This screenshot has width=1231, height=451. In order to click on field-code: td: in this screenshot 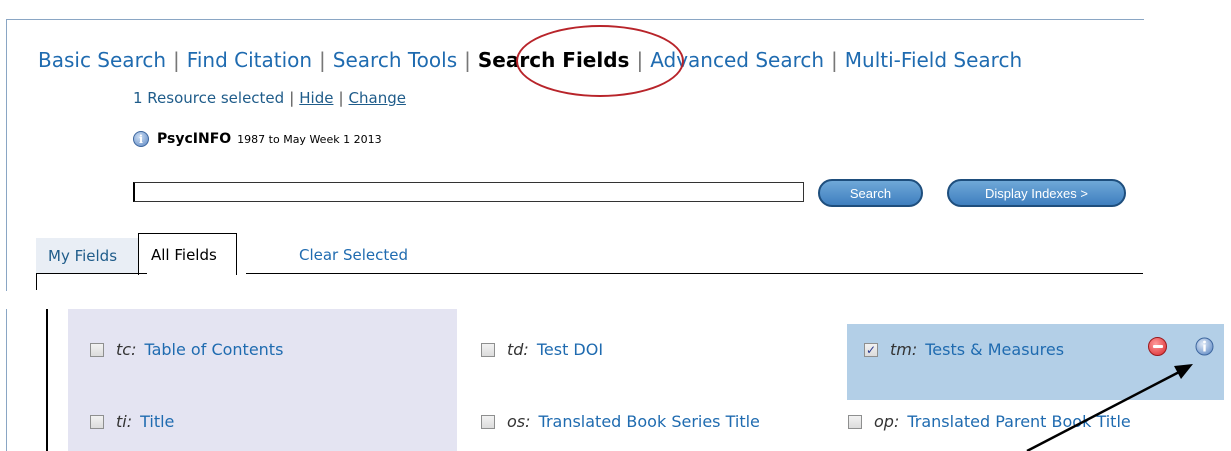, I will do `click(518, 349)`.